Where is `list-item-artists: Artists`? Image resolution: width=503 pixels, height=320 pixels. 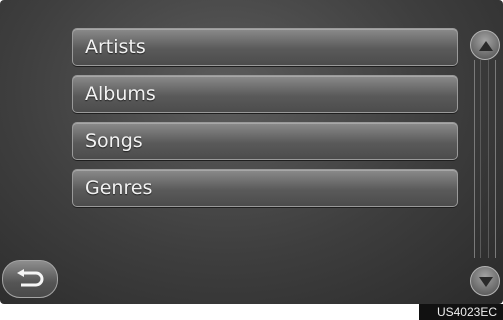 list-item-artists: Artists is located at coordinates (265, 47).